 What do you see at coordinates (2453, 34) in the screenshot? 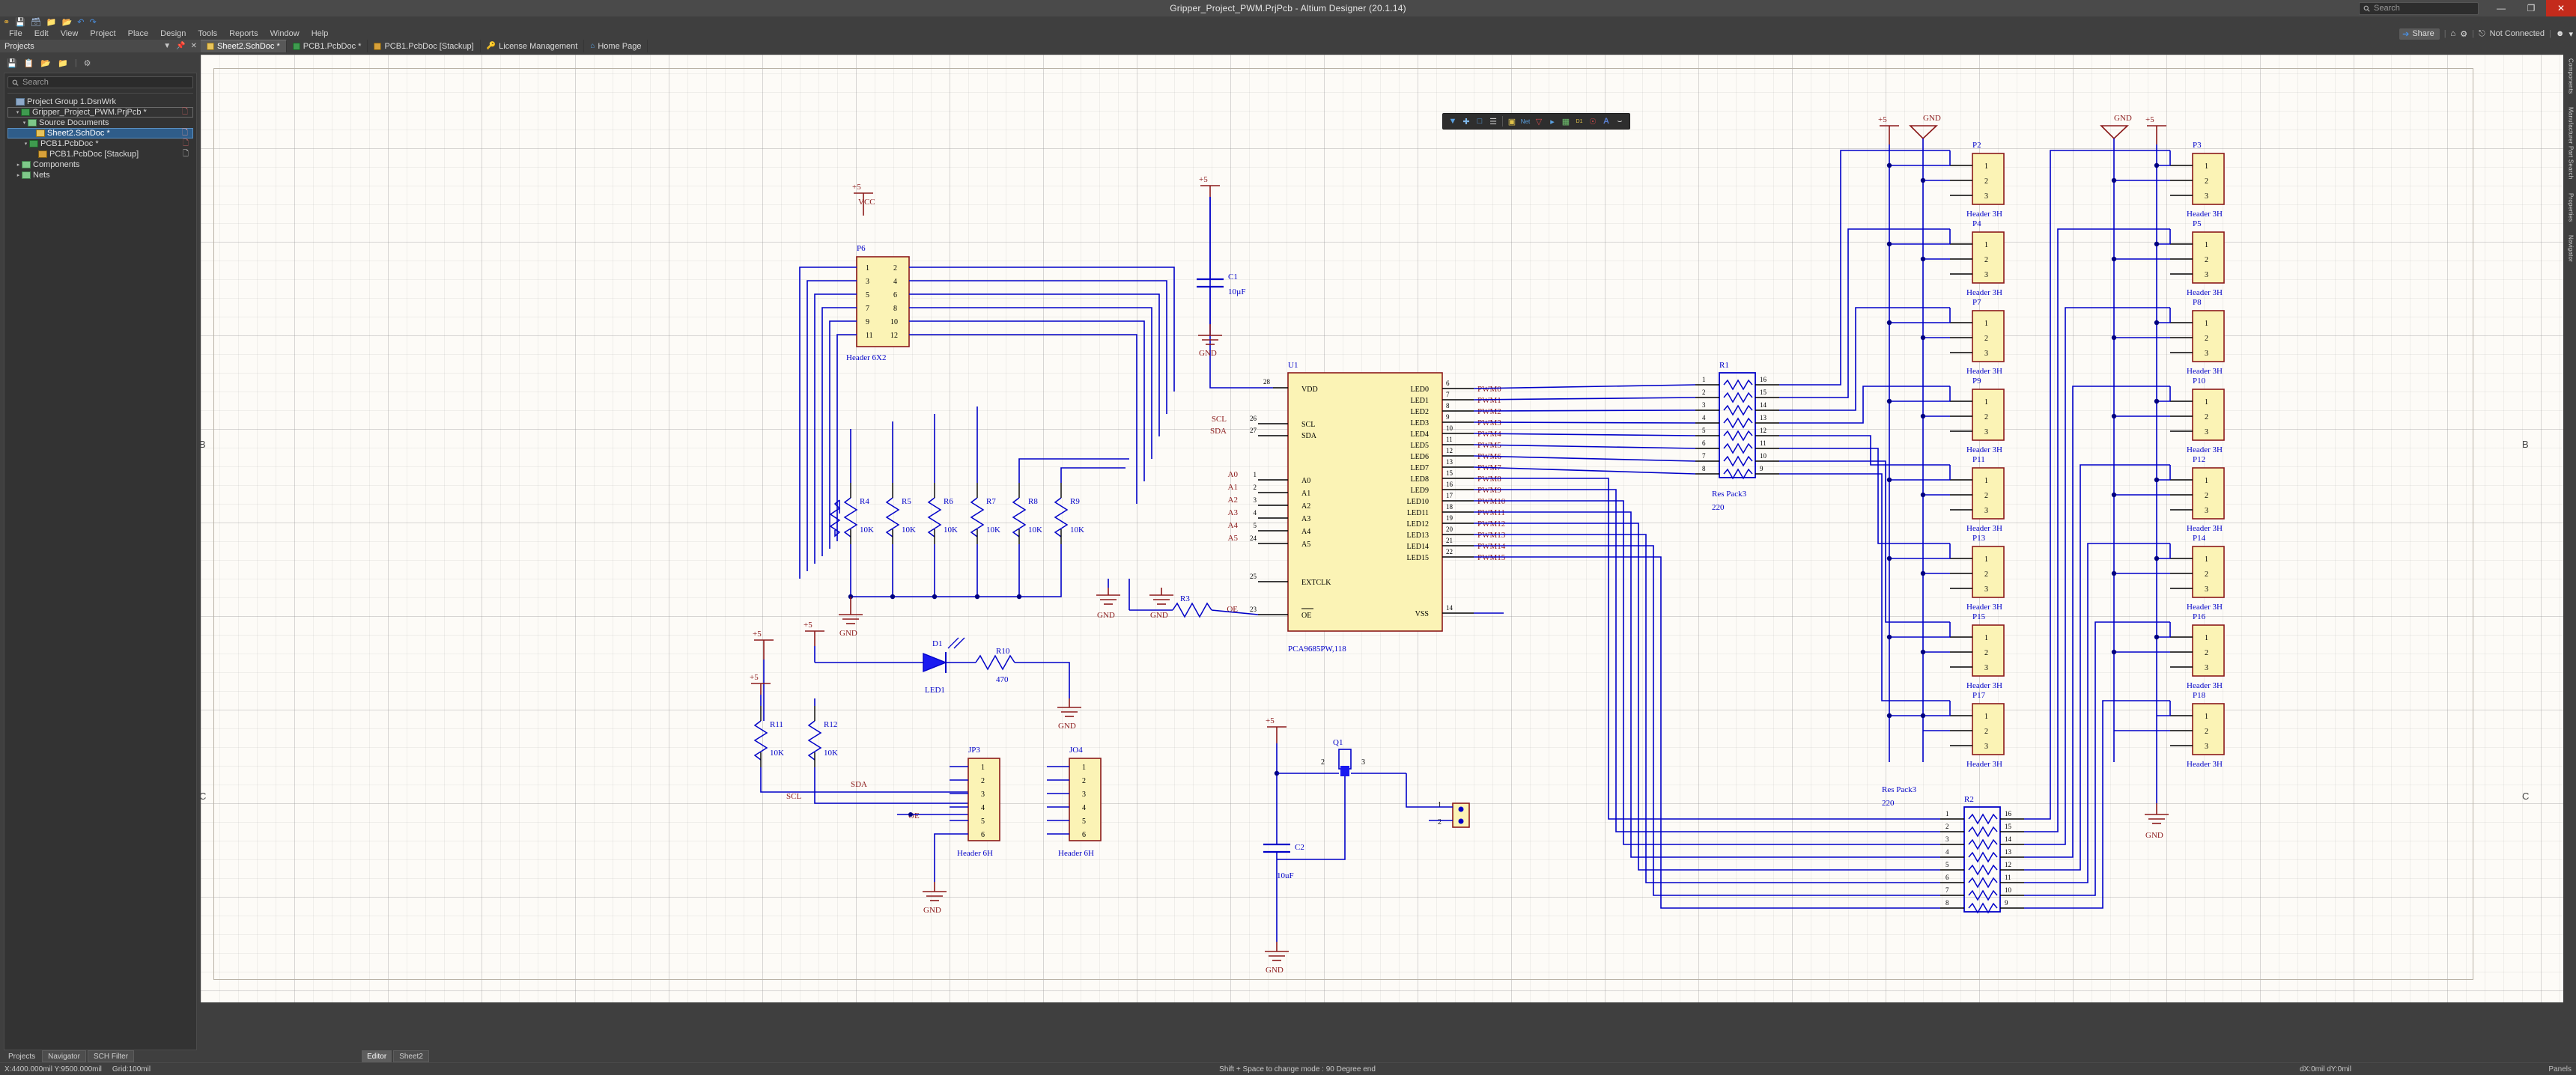
I see `home-icon: ⌂` at bounding box center [2453, 34].